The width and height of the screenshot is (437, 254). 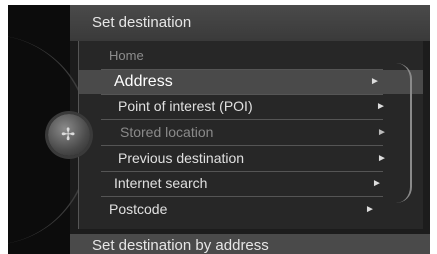 I want to click on menu-item-label: Point of interest (POI), so click(x=185, y=106).